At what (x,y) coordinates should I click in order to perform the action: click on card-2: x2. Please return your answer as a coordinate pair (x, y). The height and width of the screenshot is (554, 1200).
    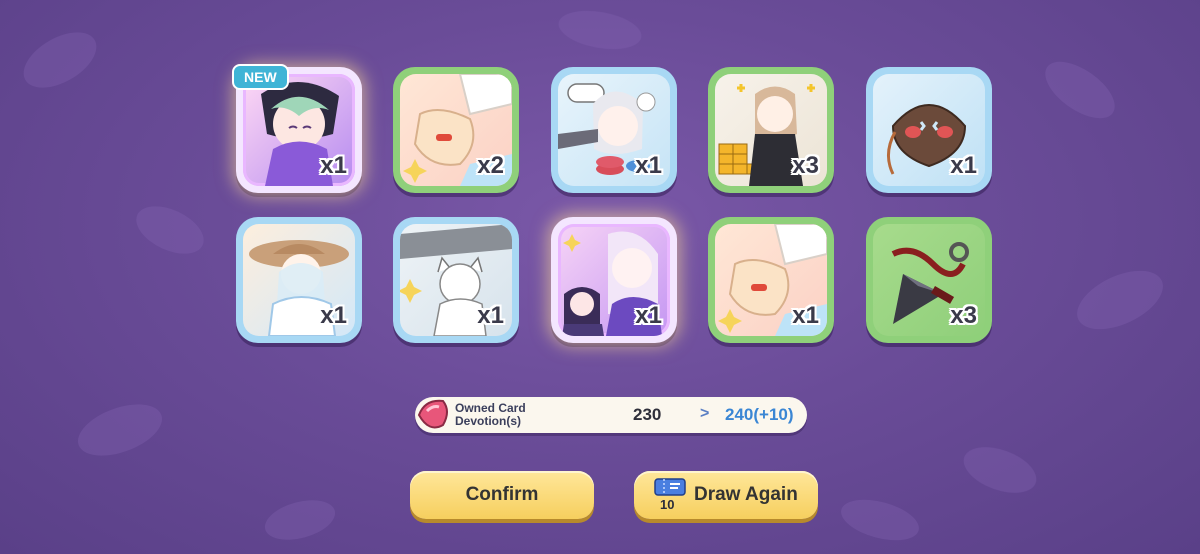
    Looking at the image, I should click on (456, 130).